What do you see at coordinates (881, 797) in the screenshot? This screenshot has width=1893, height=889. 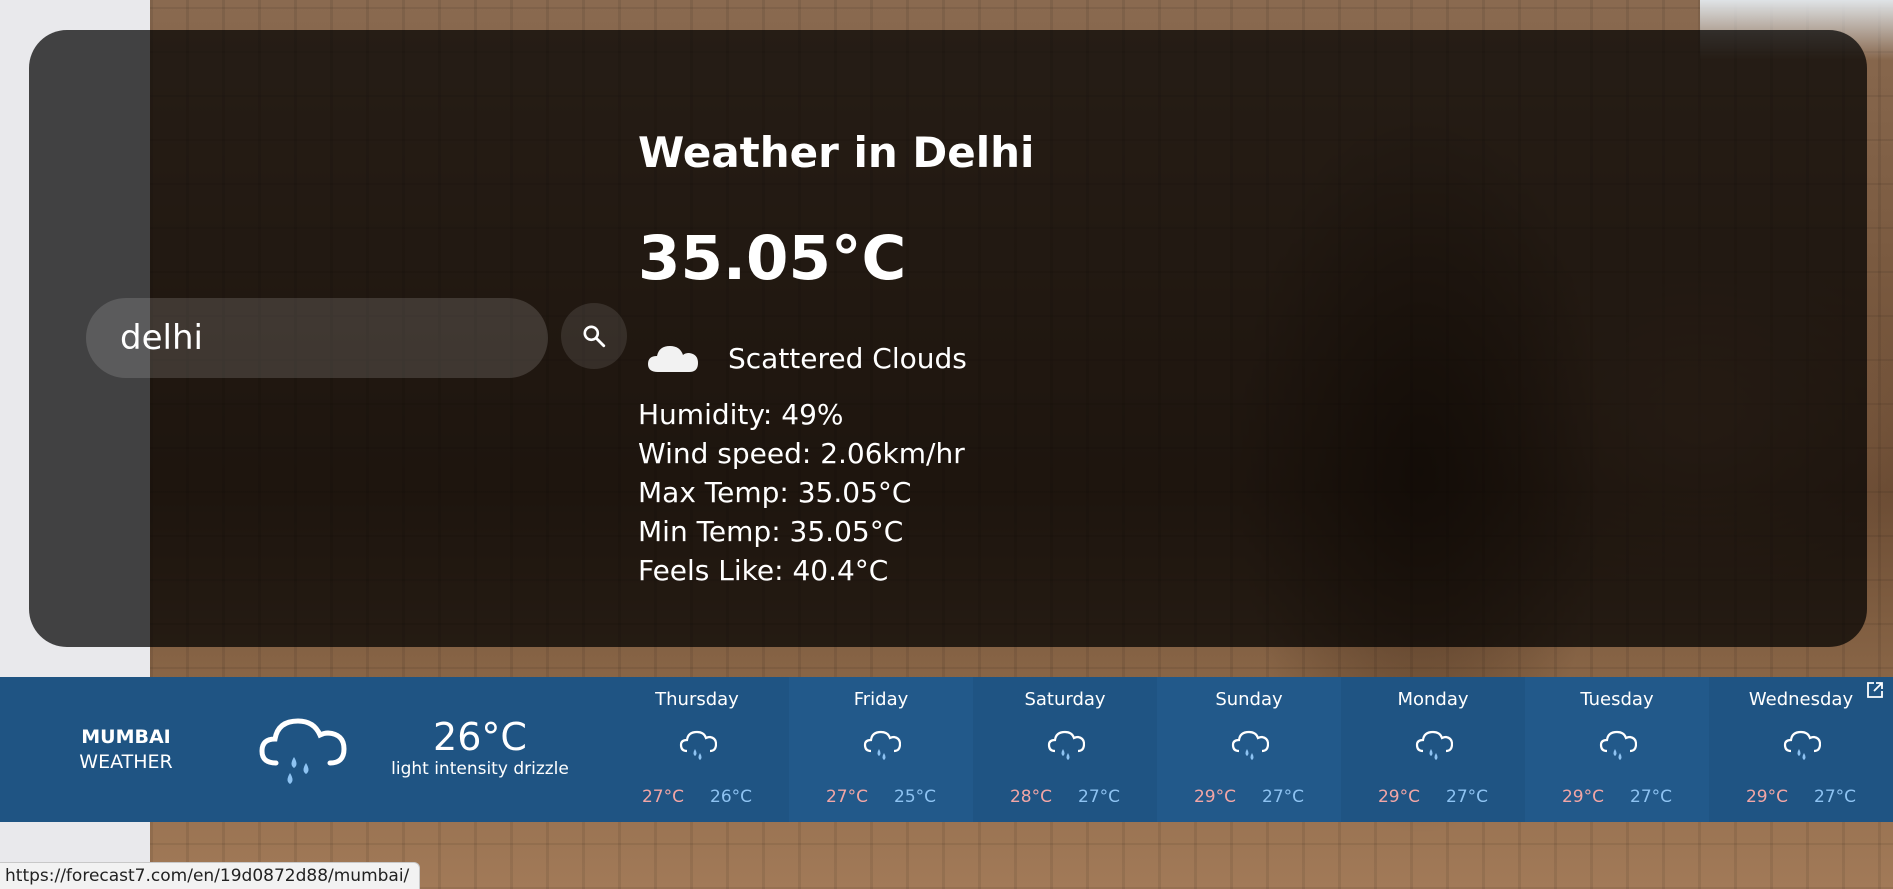 I see `day-temps: 27°C 25°C` at bounding box center [881, 797].